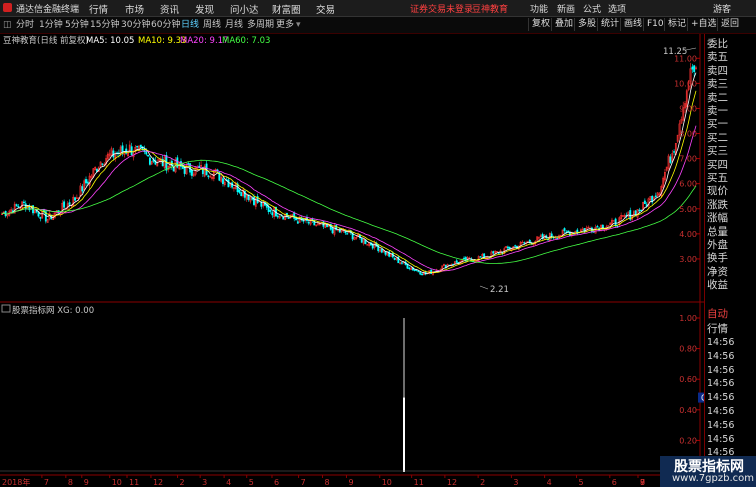 The image size is (756, 487). I want to click on app-logo-icon, so click(7, 7).